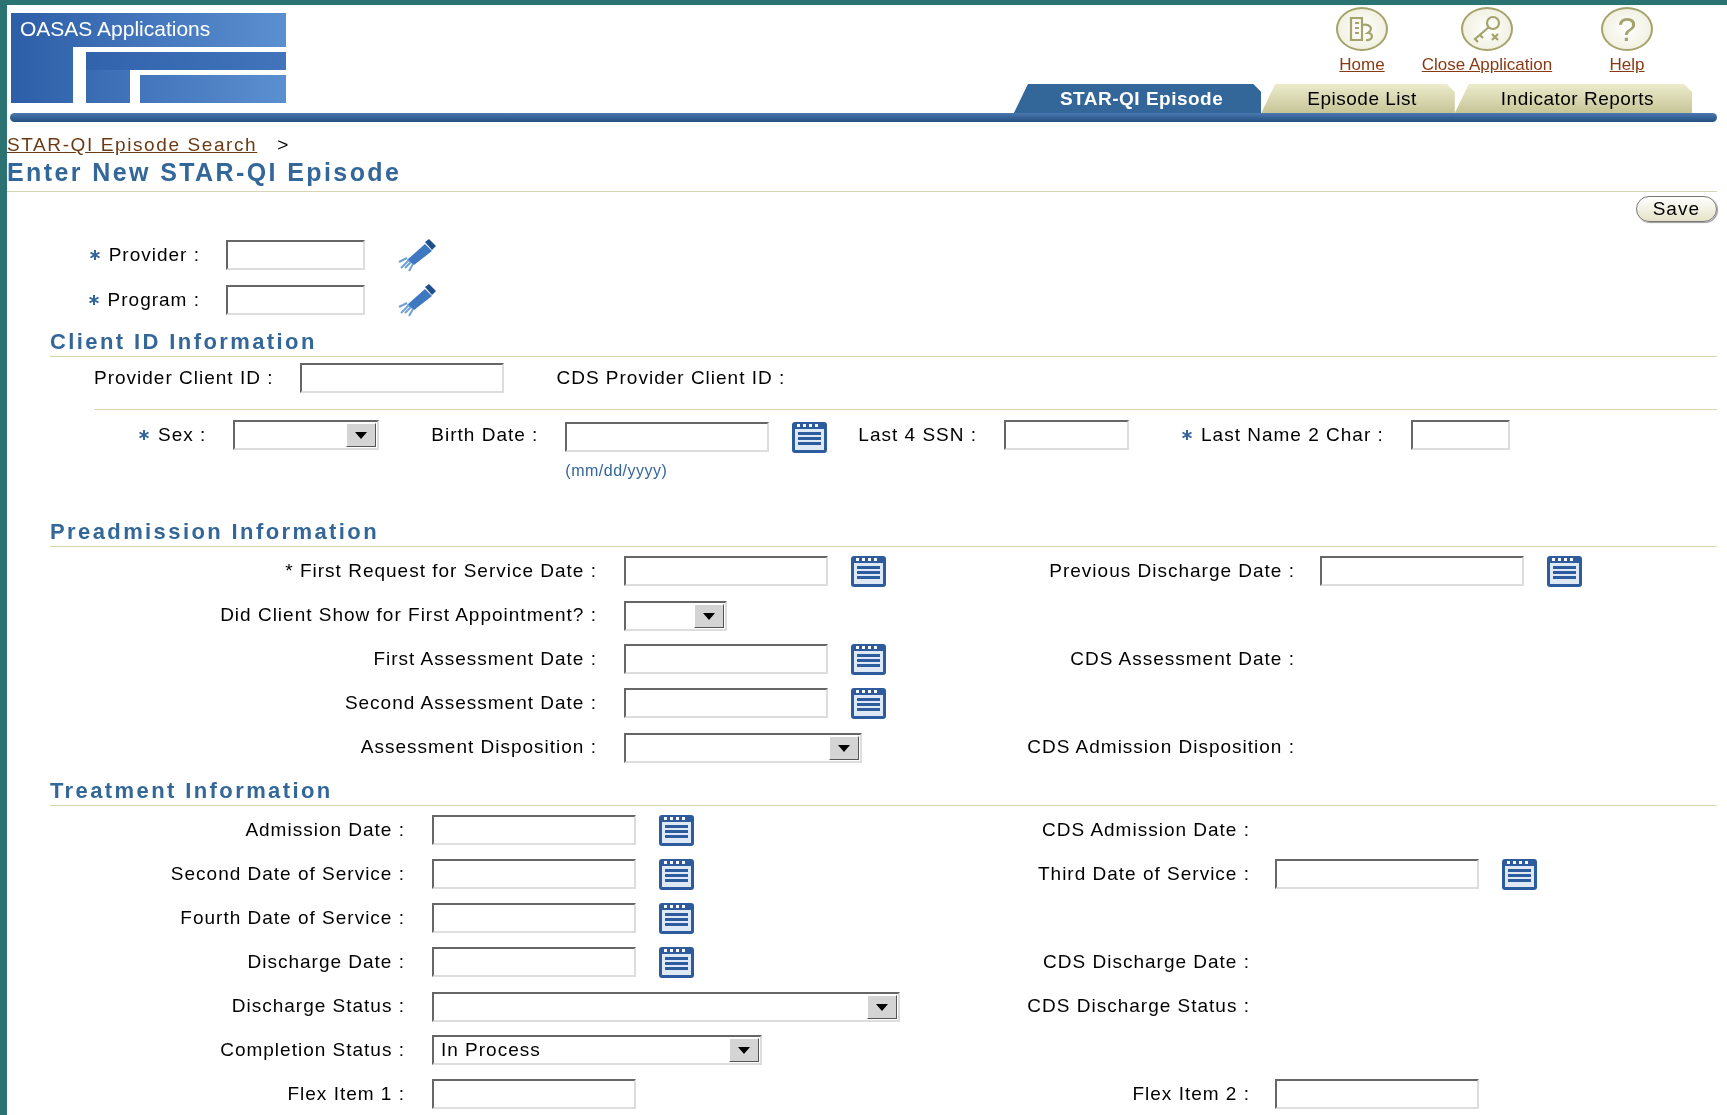 This screenshot has width=1727, height=1115. I want to click on field-label: Completion Status :, so click(312, 1050).